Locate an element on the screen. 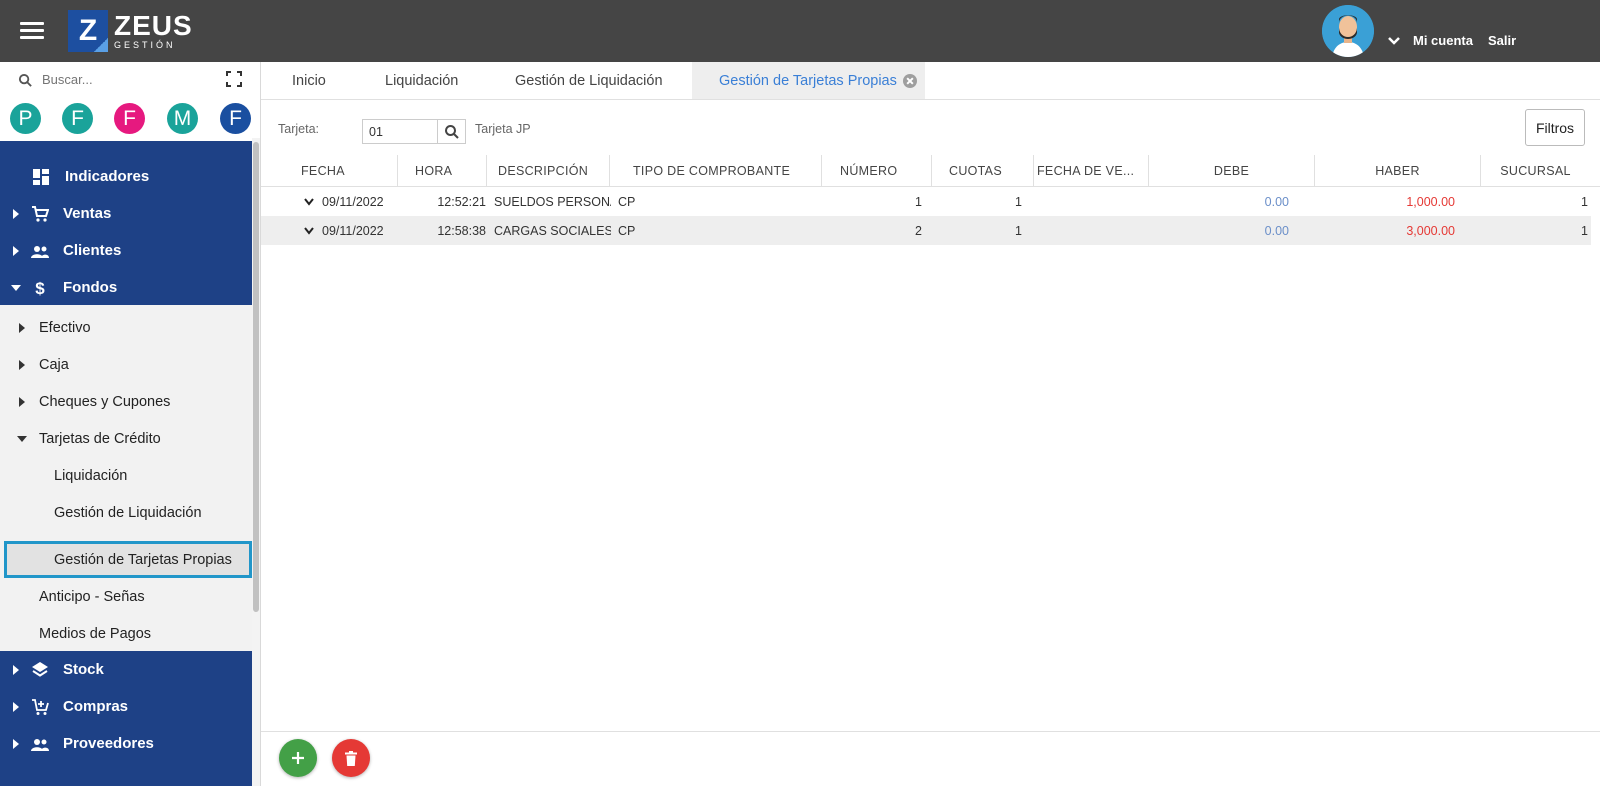  dollar-icon: $ is located at coordinates (40, 288).